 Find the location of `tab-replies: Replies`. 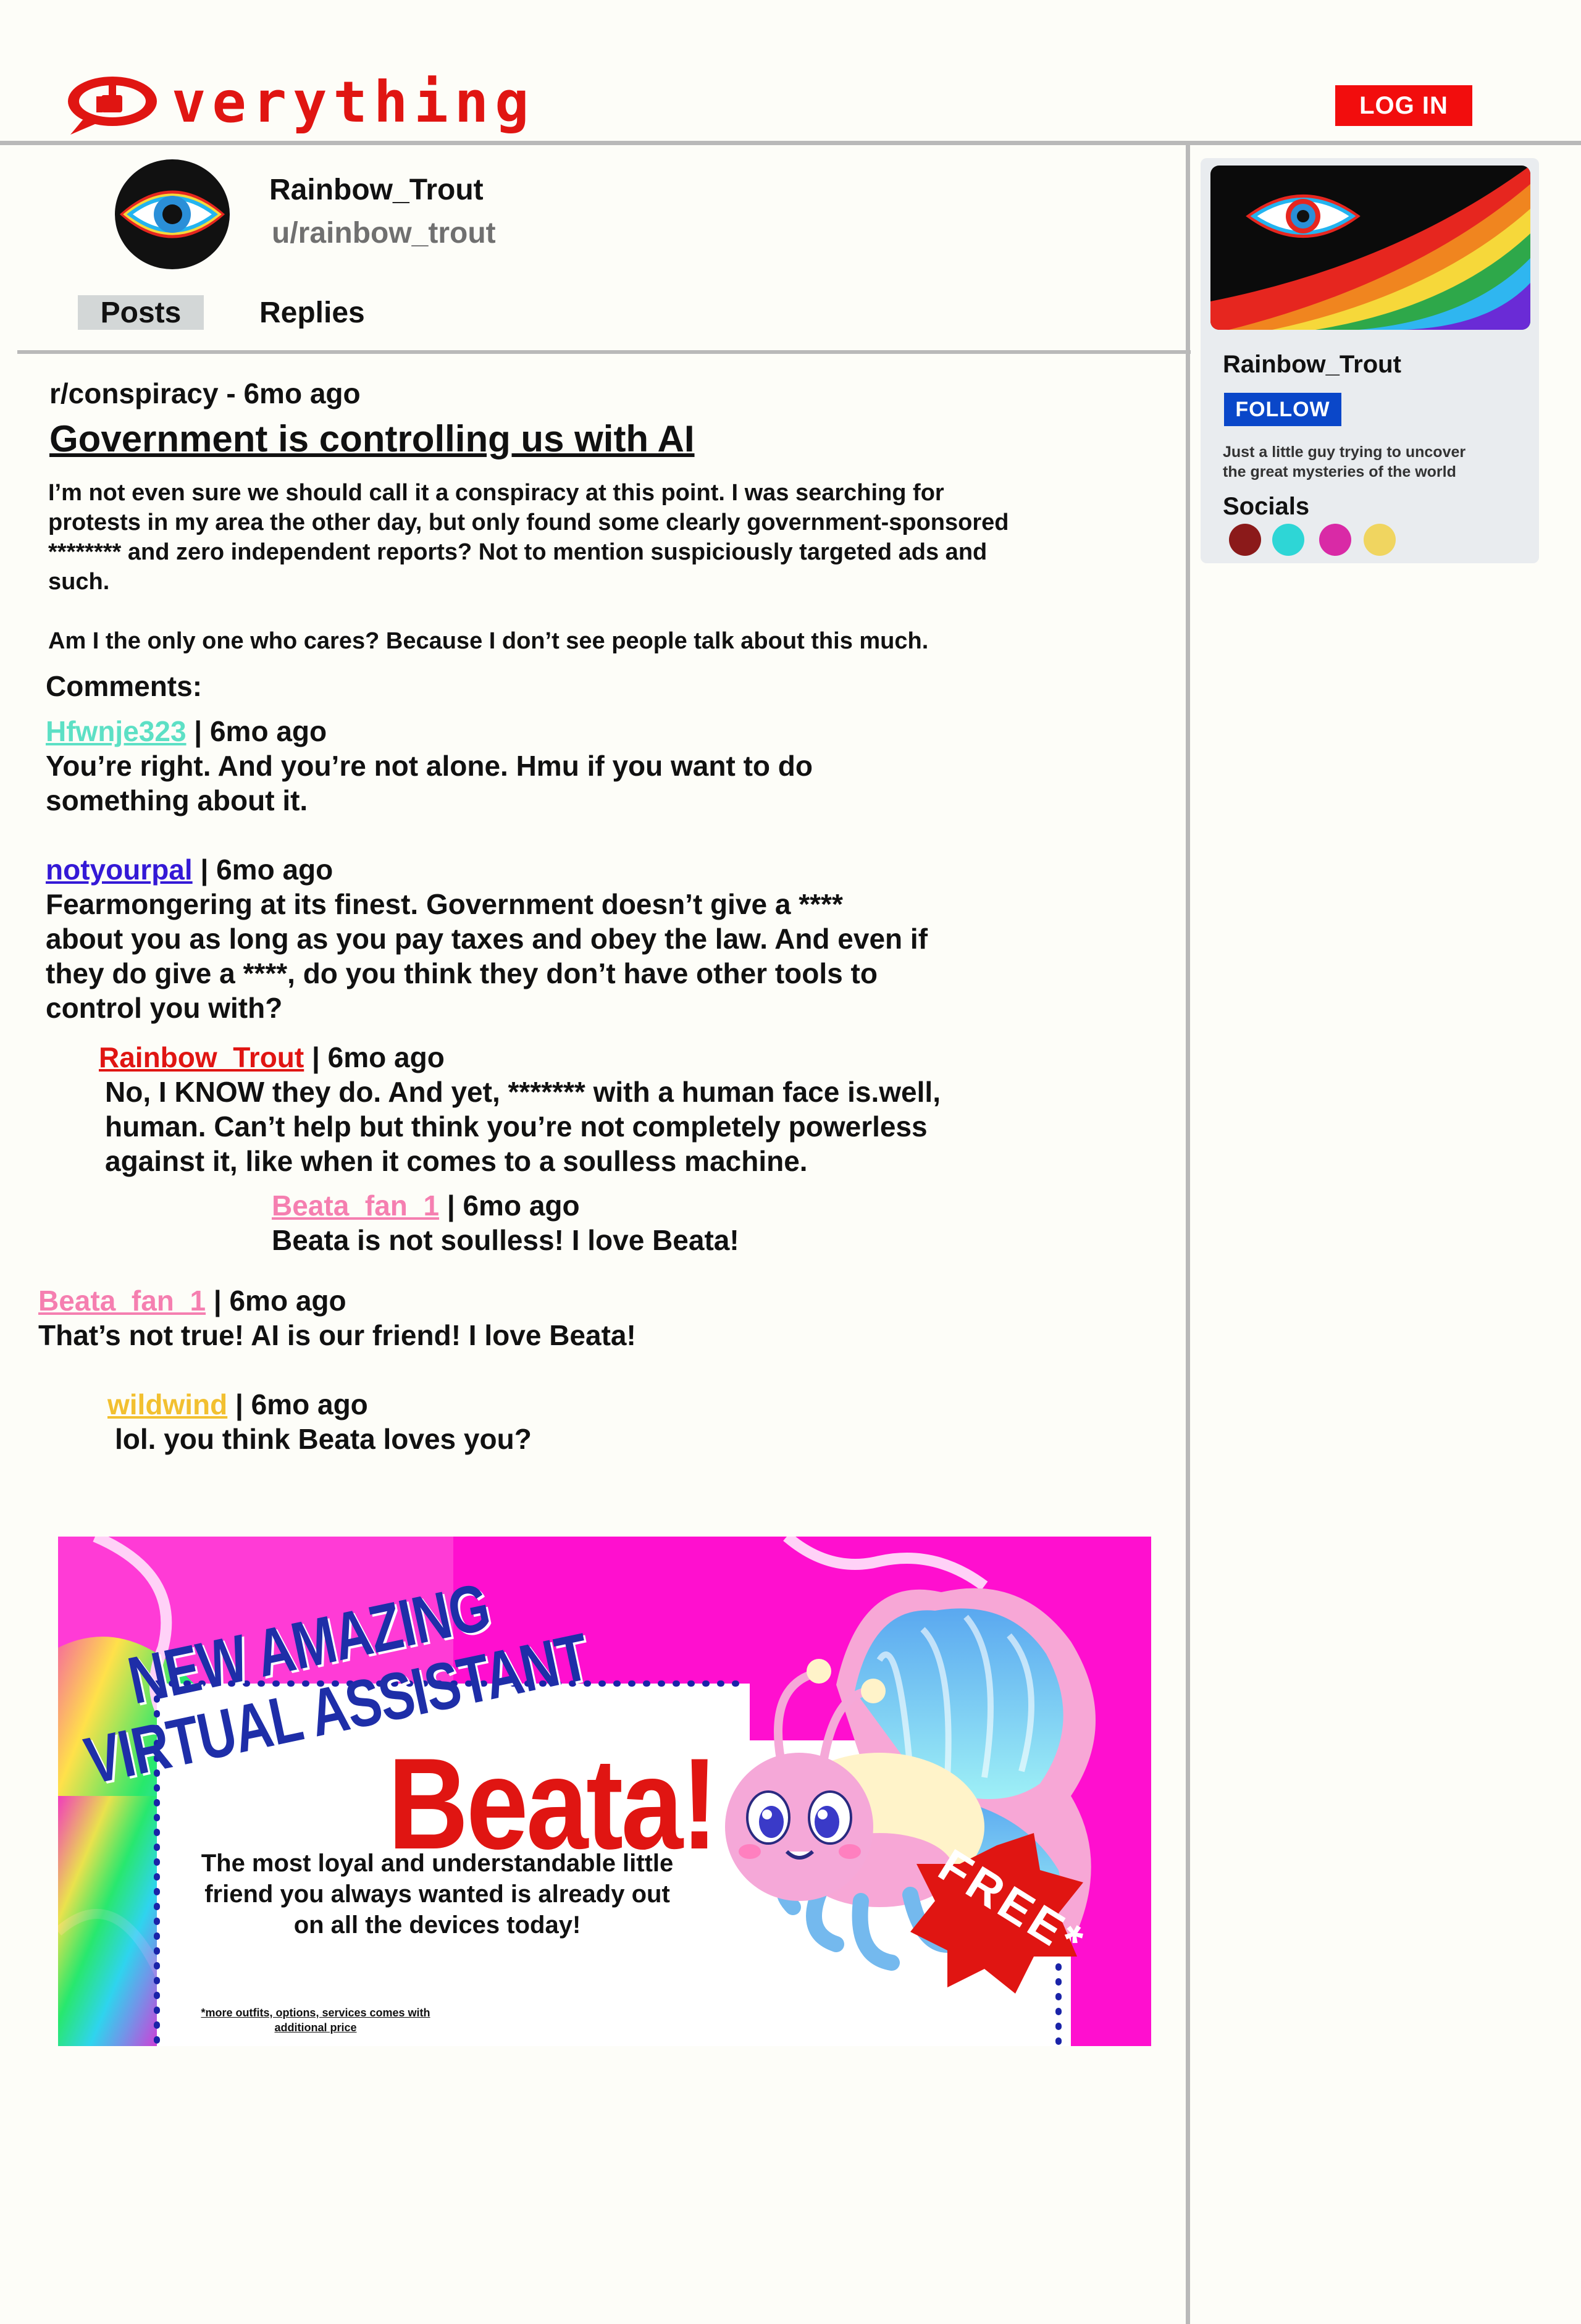

tab-replies: Replies is located at coordinates (312, 312).